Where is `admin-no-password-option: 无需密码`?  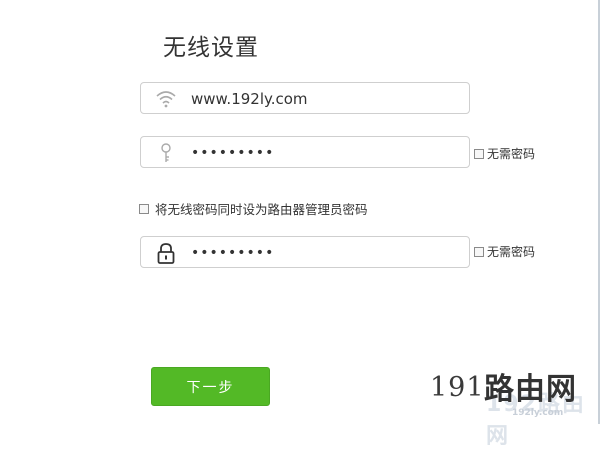
admin-no-password-option: 无需密码 is located at coordinates (504, 251).